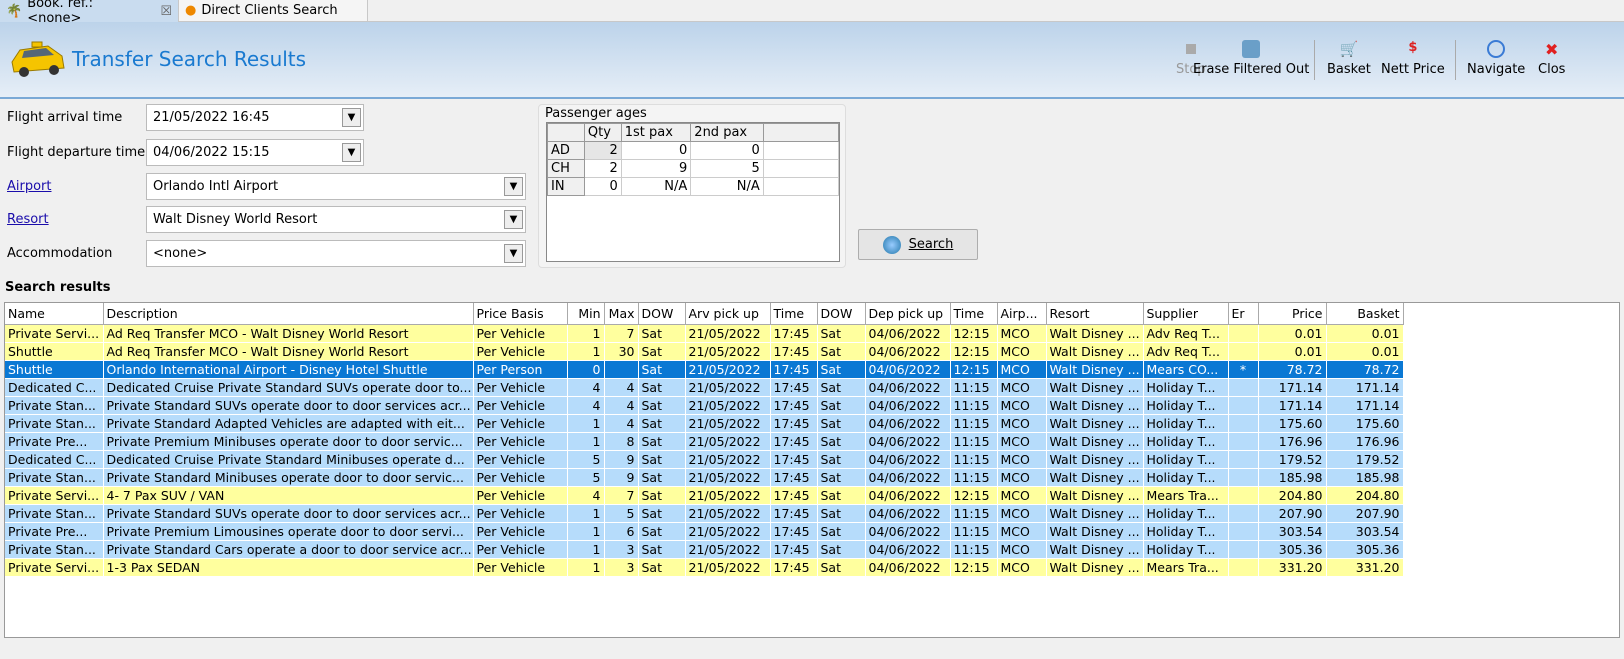 This screenshot has height=659, width=1624. I want to click on table-cell: 78.72, so click(1292, 369).